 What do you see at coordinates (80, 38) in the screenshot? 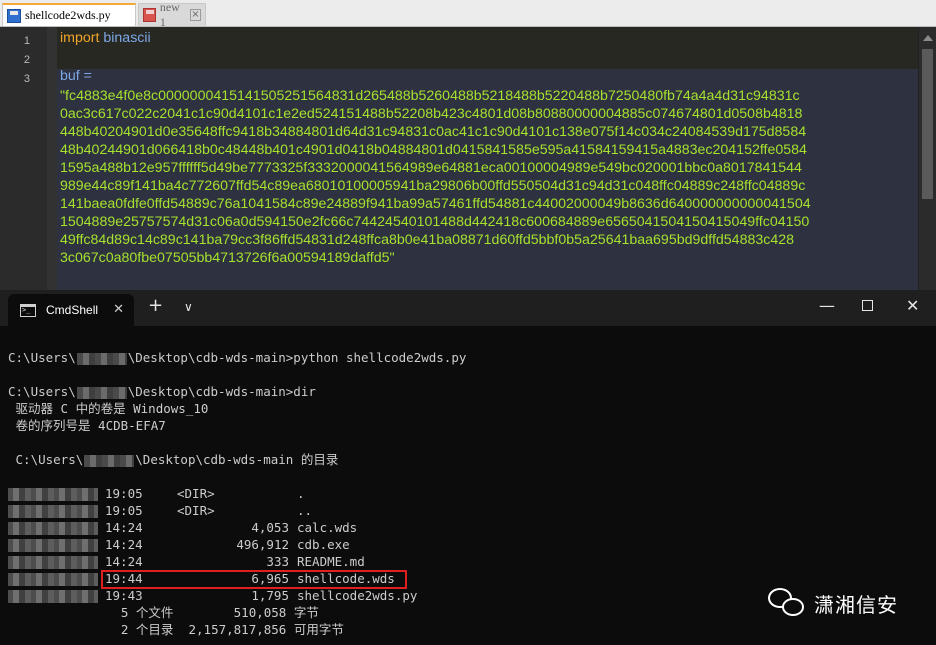
I see `import-keyword: import` at bounding box center [80, 38].